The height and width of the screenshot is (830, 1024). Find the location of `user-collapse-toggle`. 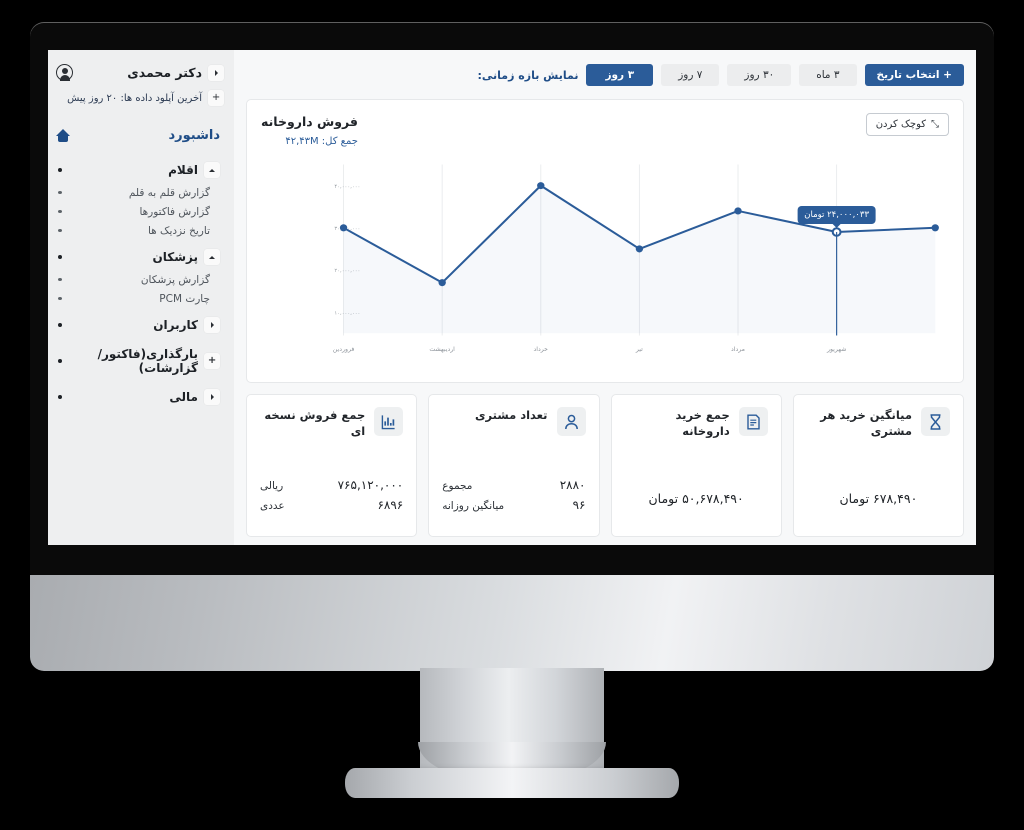

user-collapse-toggle is located at coordinates (216, 72).